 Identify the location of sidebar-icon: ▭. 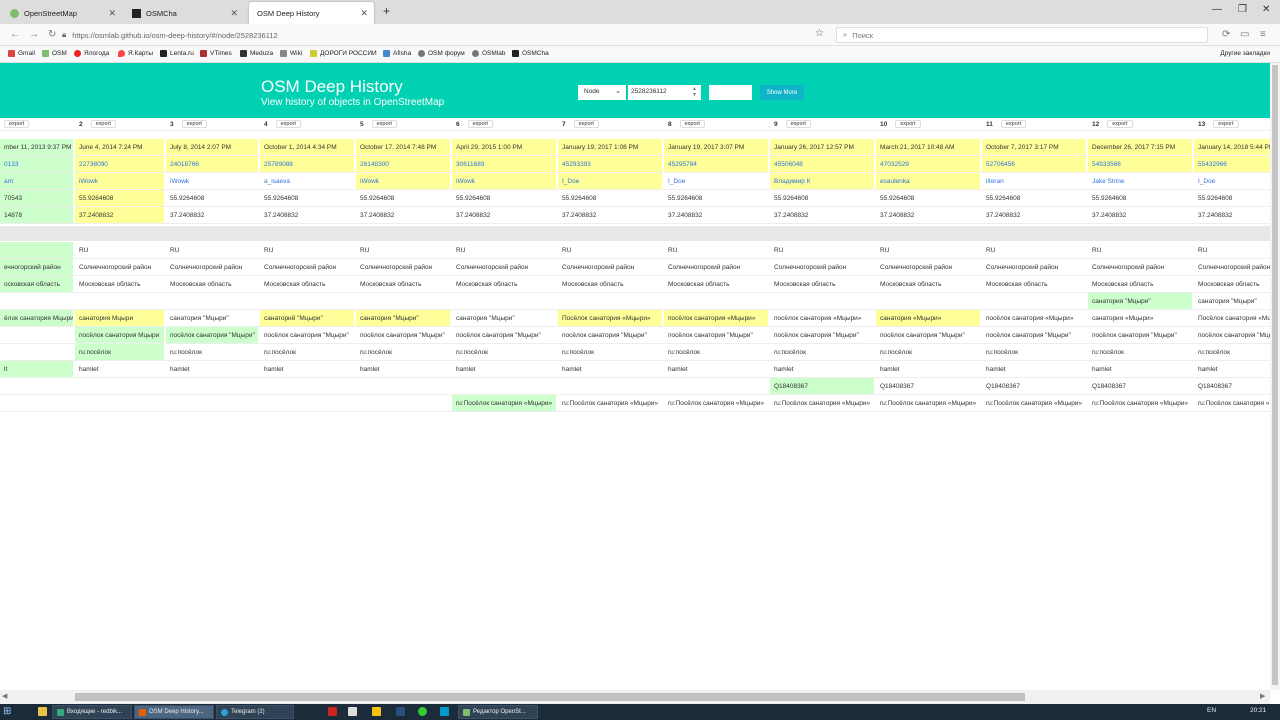
(1244, 34).